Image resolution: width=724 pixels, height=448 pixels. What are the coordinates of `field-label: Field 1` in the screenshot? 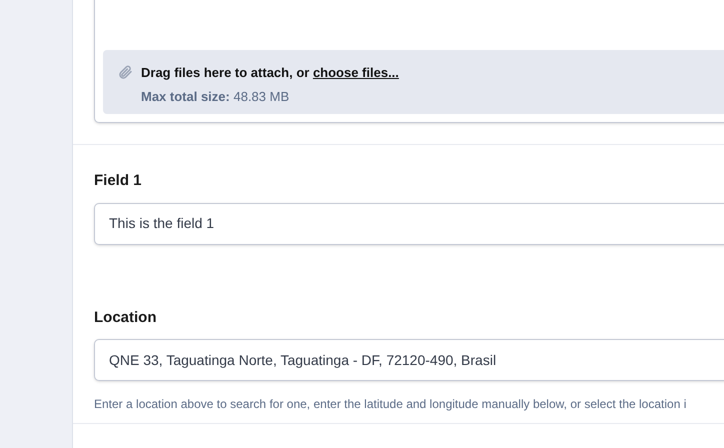 It's located at (118, 181).